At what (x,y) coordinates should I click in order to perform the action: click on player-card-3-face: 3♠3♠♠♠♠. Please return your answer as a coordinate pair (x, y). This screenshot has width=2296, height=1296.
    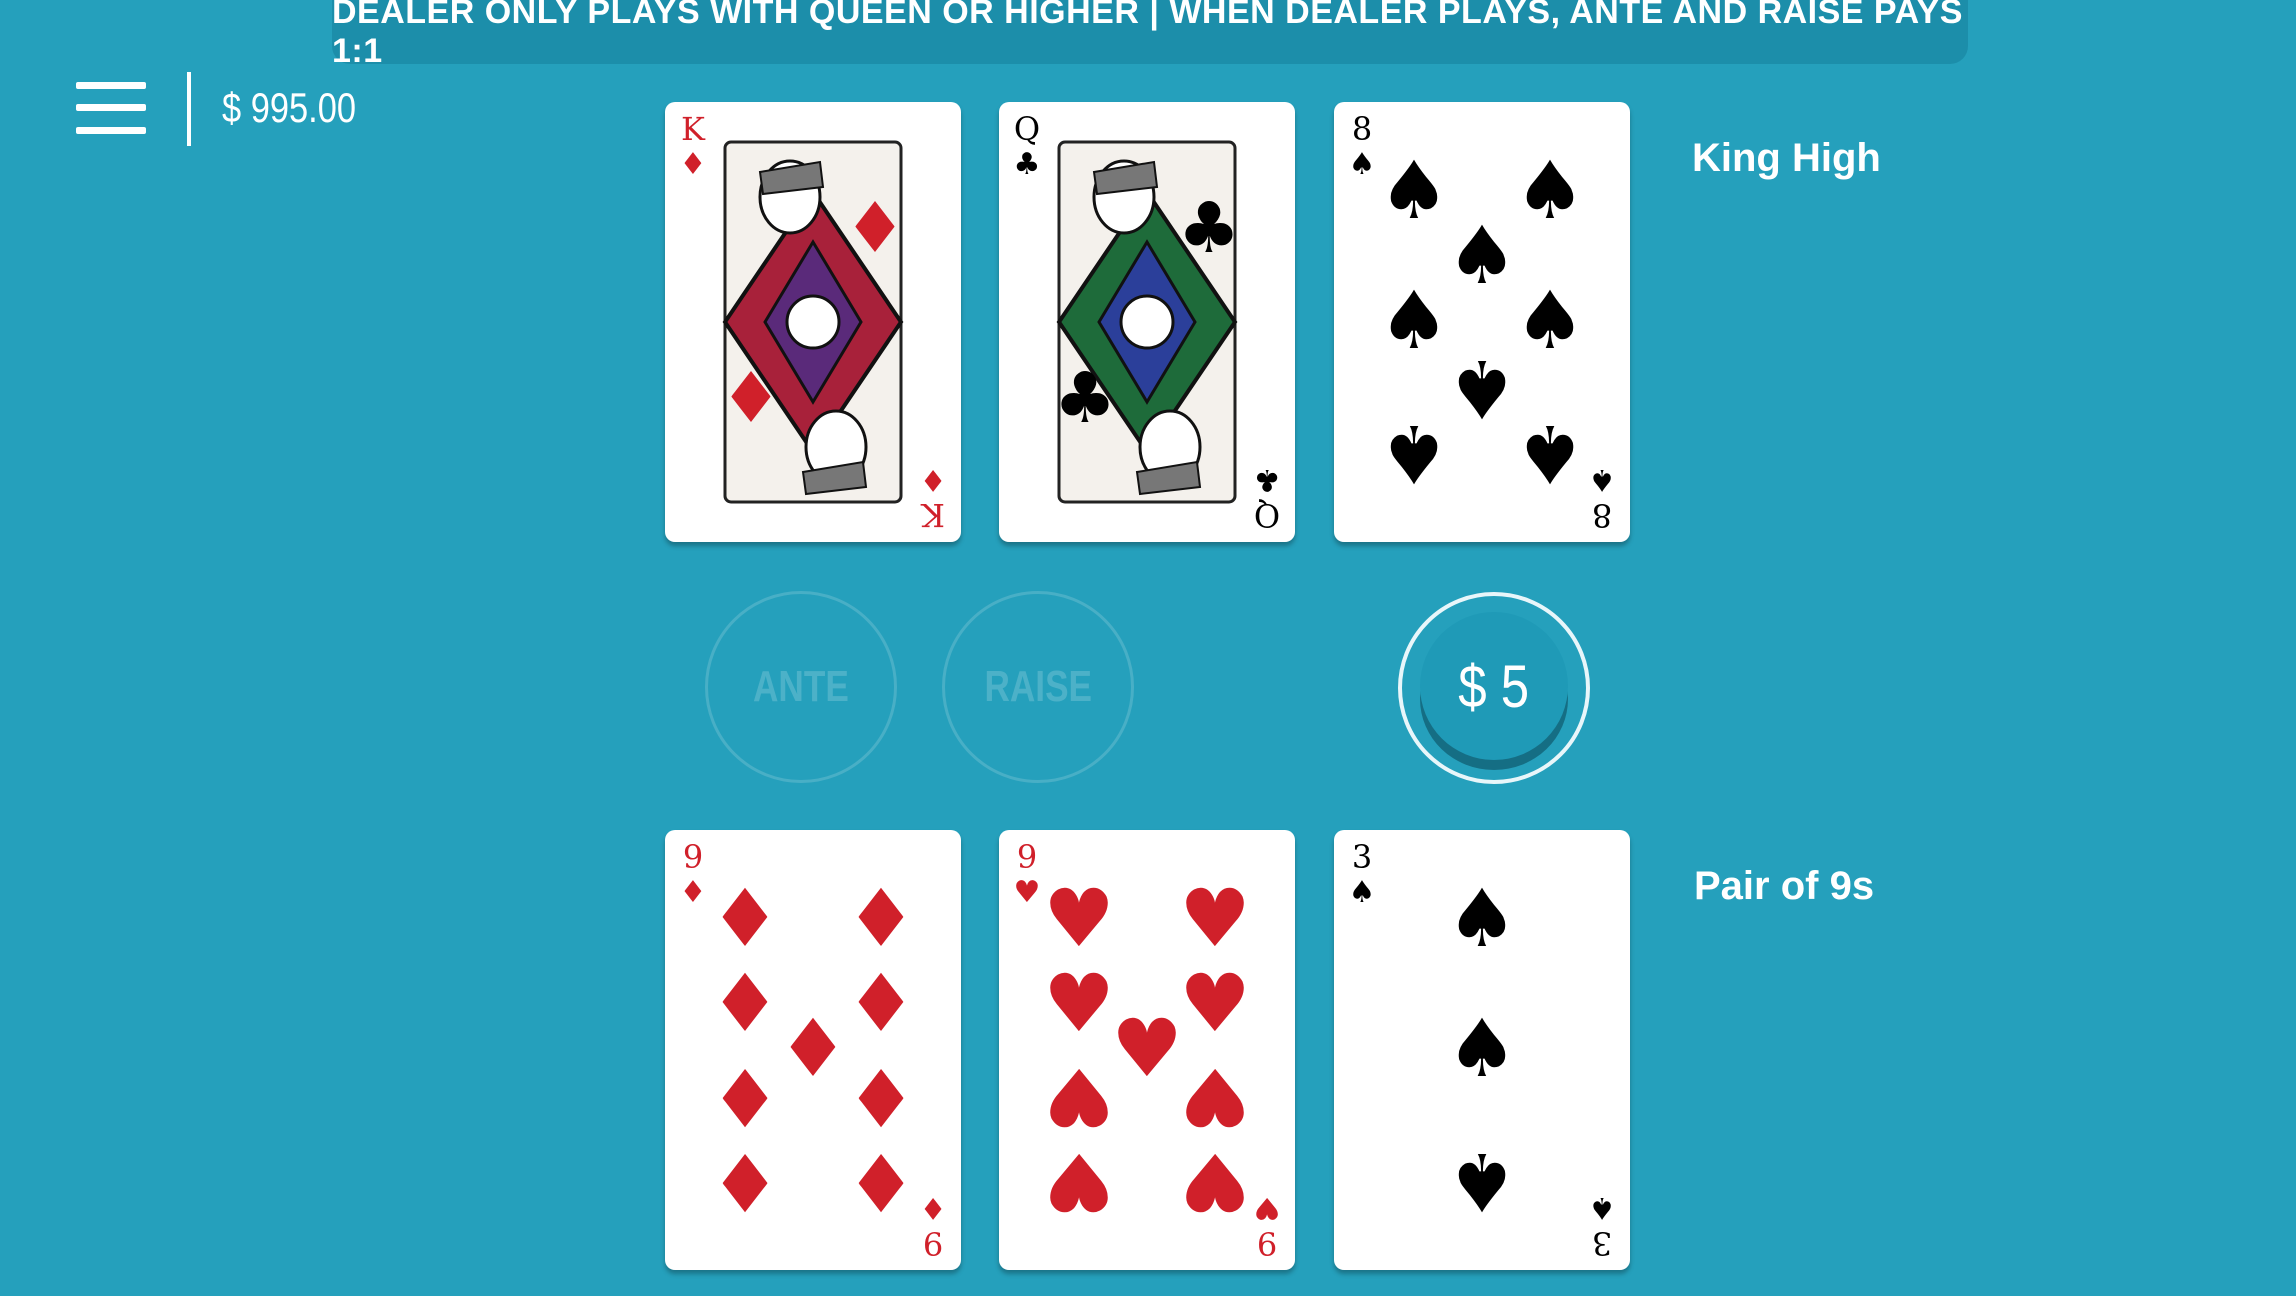
    Looking at the image, I should click on (1482, 1050).